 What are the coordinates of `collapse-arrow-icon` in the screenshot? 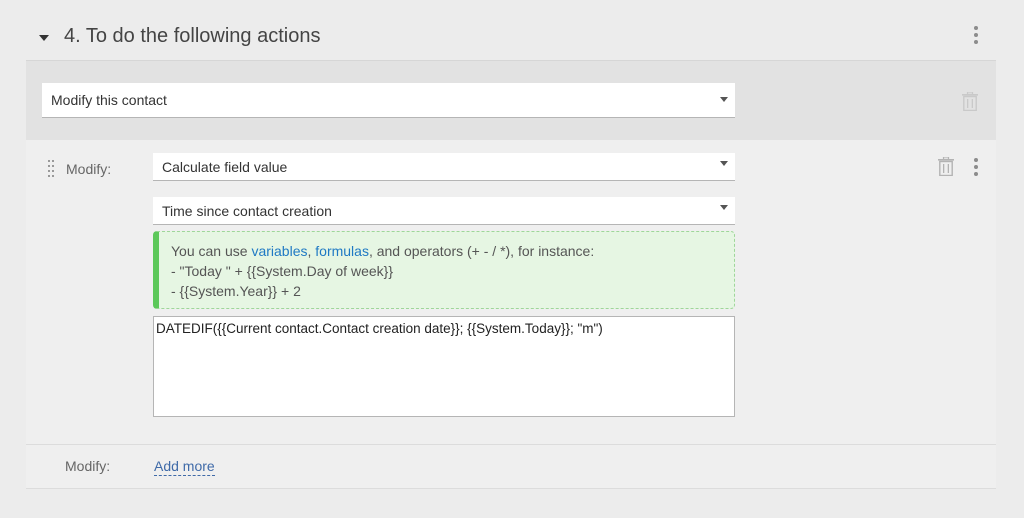 It's located at (44, 38).